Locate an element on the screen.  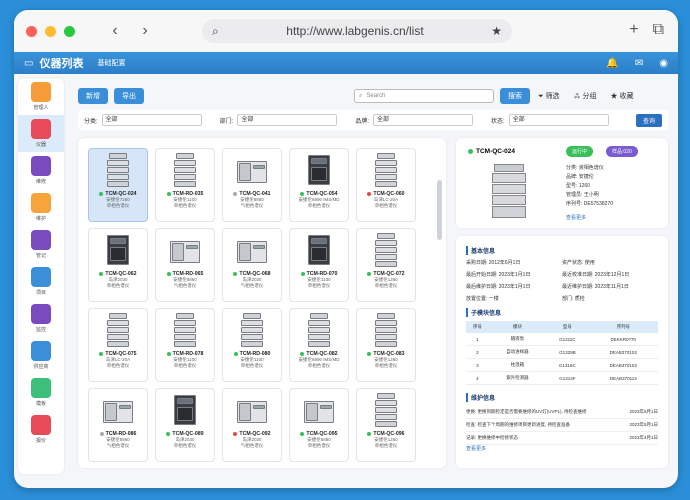
sidebar-item-label: 维修 is located at coordinates (40, 182).